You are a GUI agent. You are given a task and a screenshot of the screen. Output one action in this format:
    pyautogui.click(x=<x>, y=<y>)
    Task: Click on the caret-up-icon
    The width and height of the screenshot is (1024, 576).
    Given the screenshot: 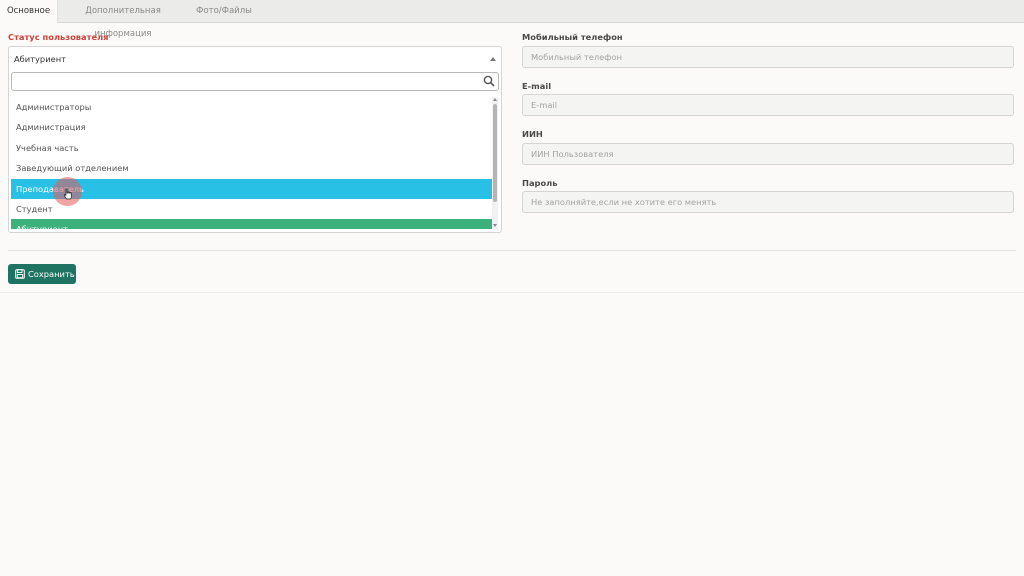 What is the action you would take?
    pyautogui.click(x=493, y=59)
    